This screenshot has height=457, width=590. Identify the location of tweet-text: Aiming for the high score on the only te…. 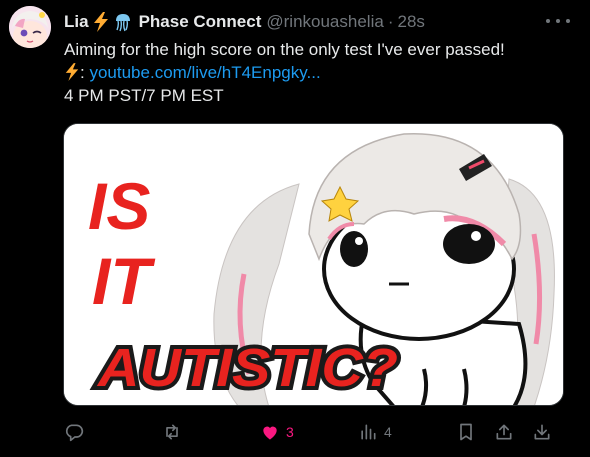
(319, 72).